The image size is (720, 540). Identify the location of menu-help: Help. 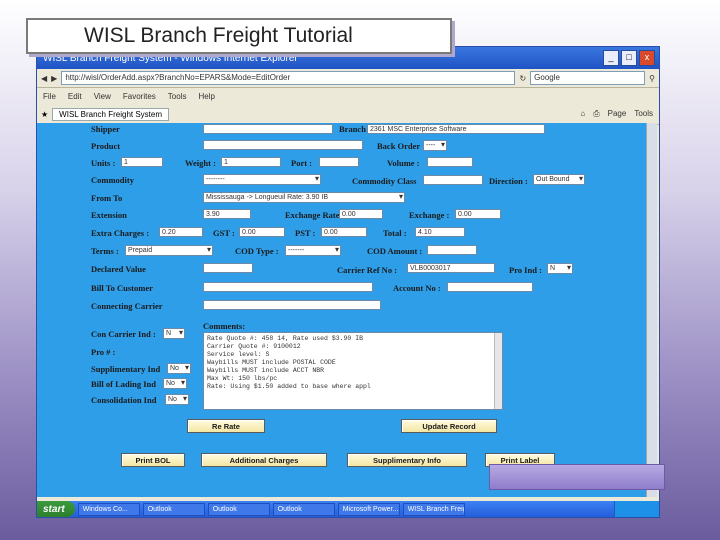
(206, 96).